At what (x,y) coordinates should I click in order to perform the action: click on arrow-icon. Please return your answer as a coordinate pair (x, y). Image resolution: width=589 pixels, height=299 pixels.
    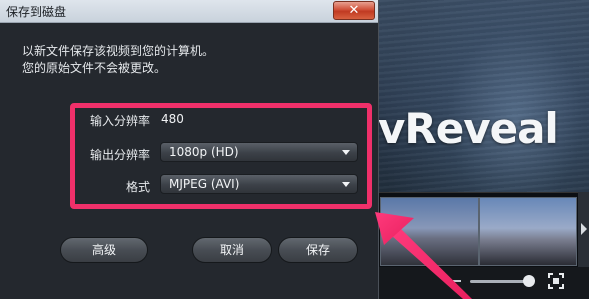
    Looking at the image, I should click on (423, 255).